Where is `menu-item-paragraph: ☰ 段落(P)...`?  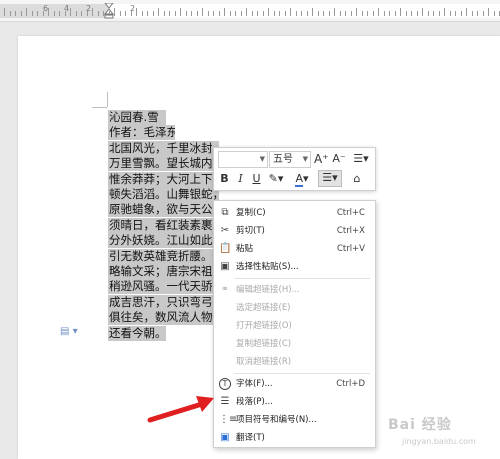
menu-item-paragraph: ☰ 段落(P)... is located at coordinates (294, 402).